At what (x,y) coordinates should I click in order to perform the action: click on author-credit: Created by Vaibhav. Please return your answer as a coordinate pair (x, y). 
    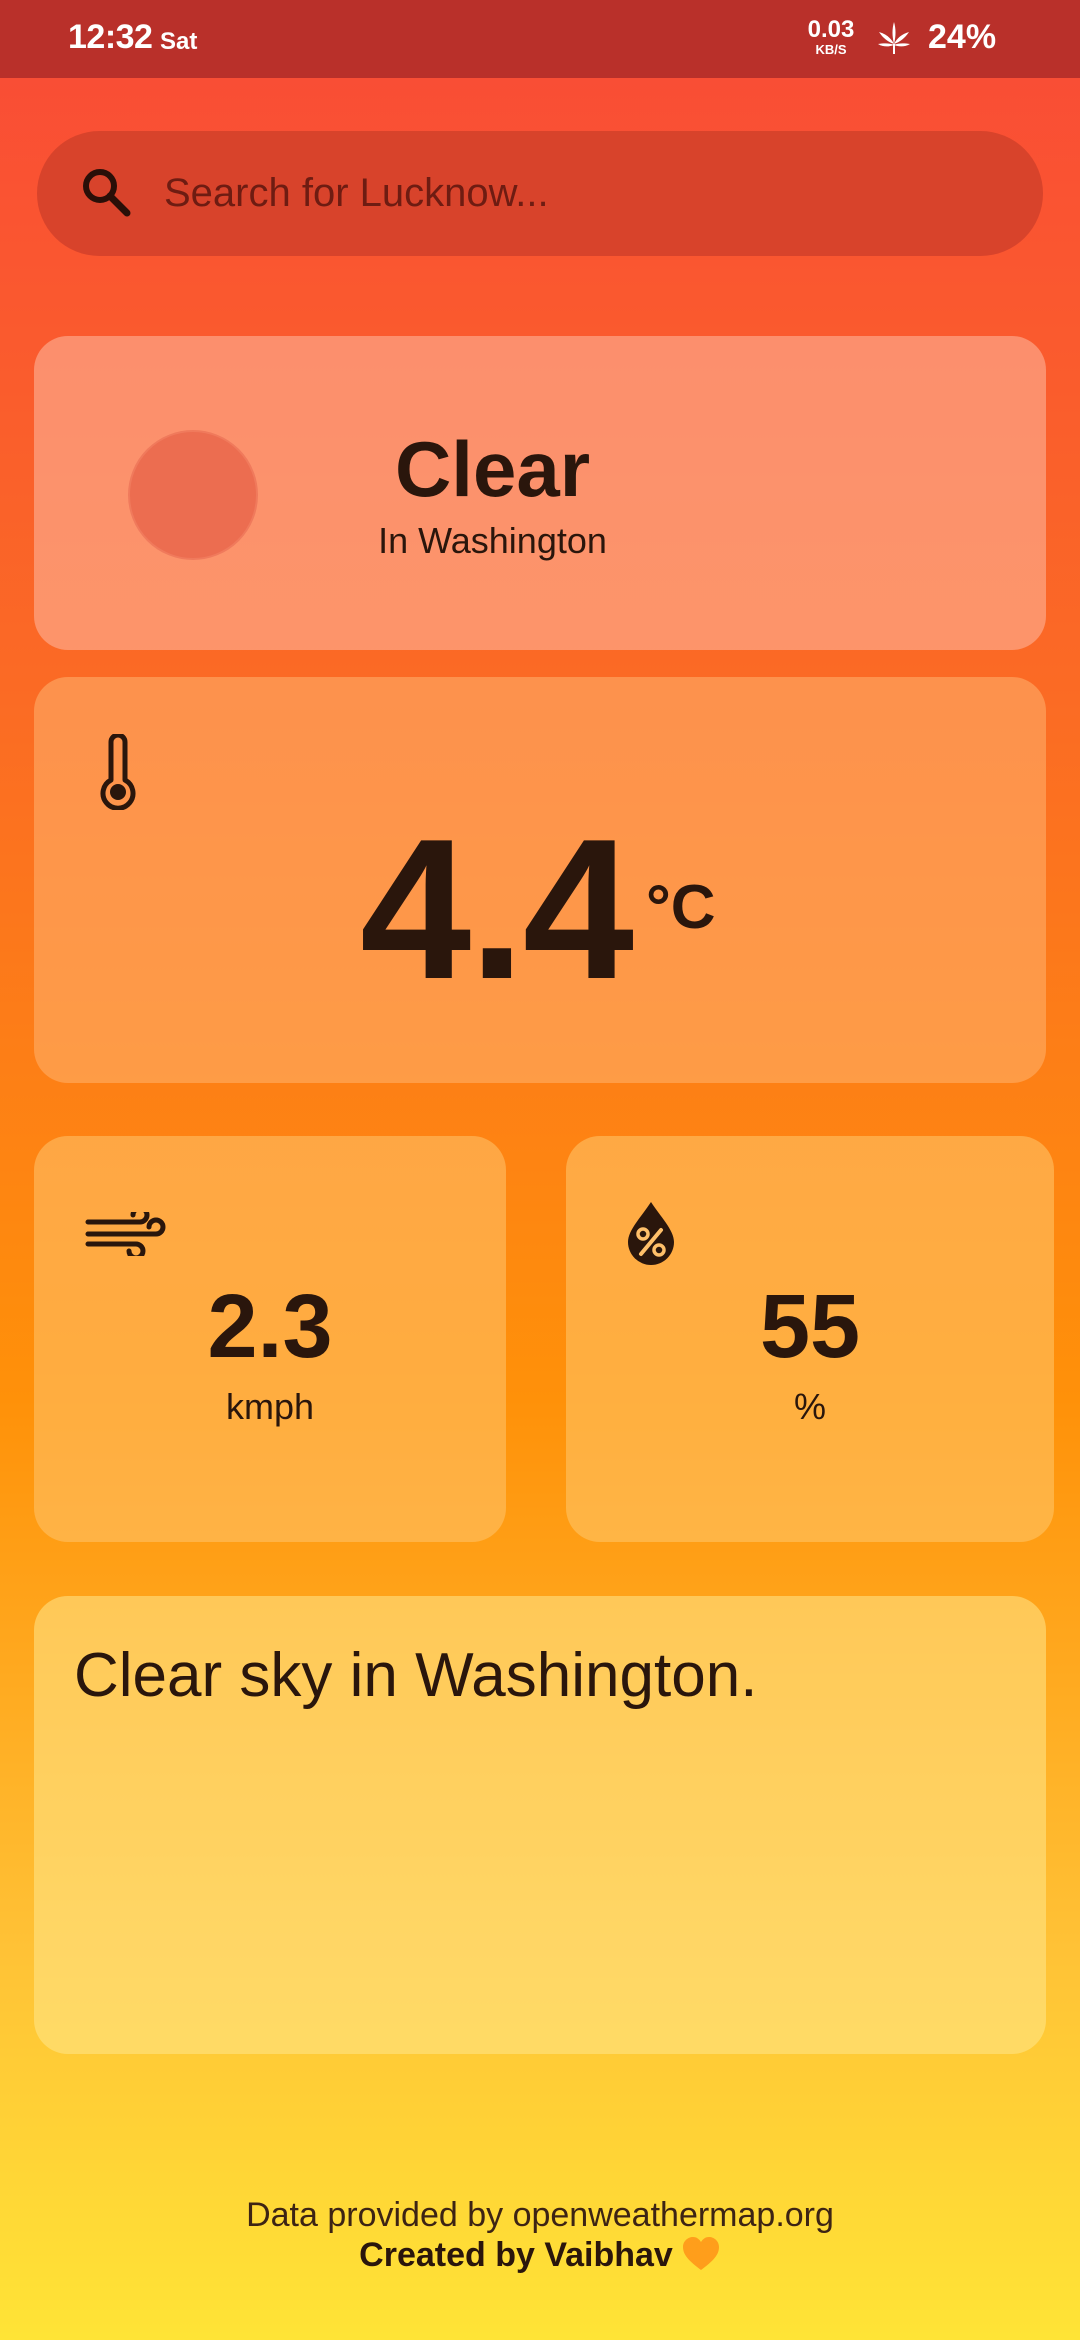
    Looking at the image, I should click on (540, 2255).